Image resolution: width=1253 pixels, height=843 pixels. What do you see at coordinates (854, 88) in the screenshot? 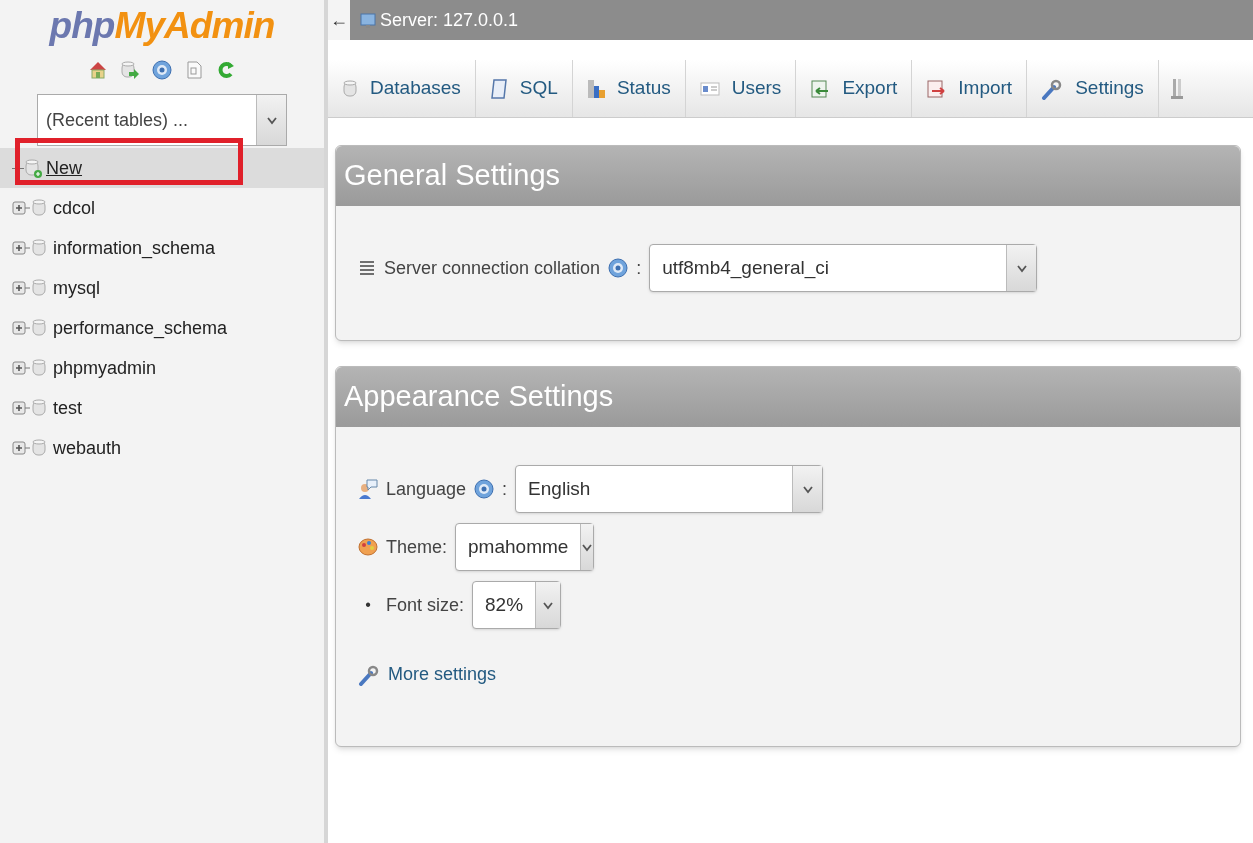
I see `tab: Export` at bounding box center [854, 88].